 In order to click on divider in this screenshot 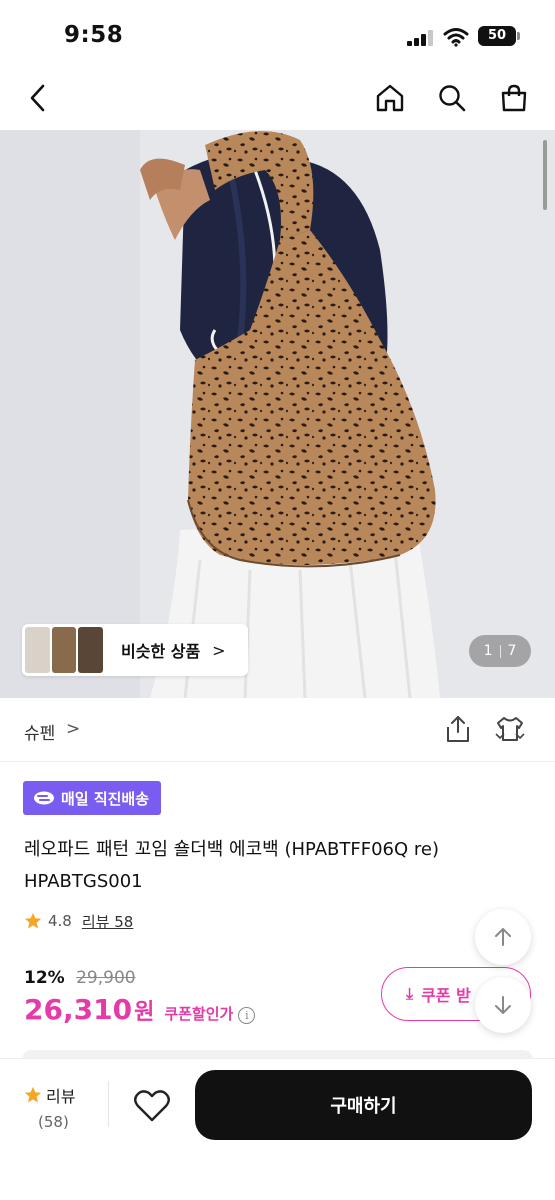, I will do `click(108, 1104)`.